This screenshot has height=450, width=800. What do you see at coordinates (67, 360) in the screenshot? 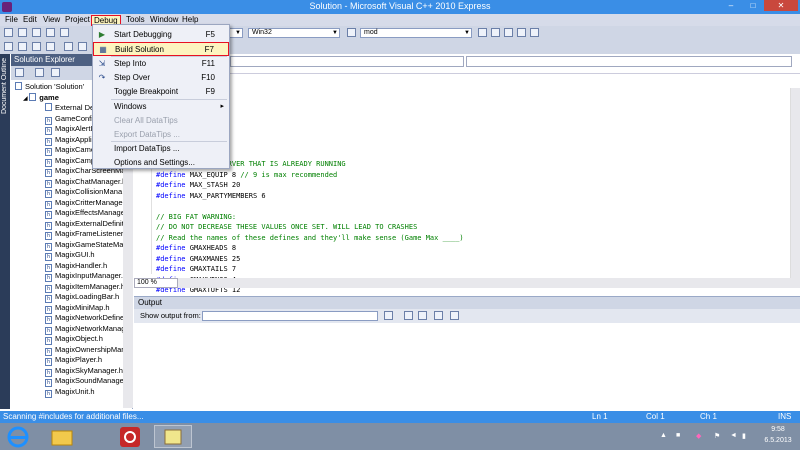
I see `tree-file-item: h MagixPlayer.h` at bounding box center [67, 360].